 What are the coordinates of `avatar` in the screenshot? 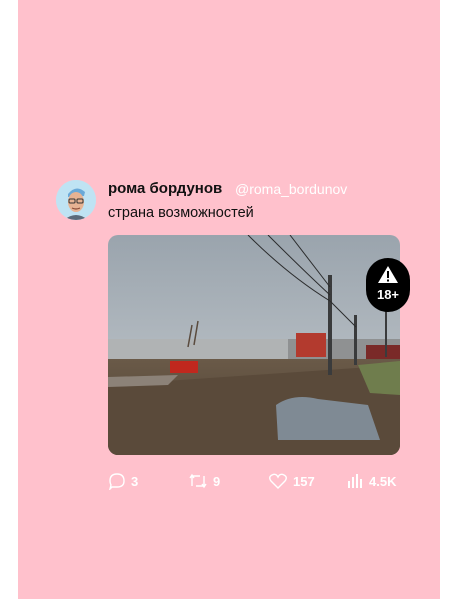 It's located at (76, 200).